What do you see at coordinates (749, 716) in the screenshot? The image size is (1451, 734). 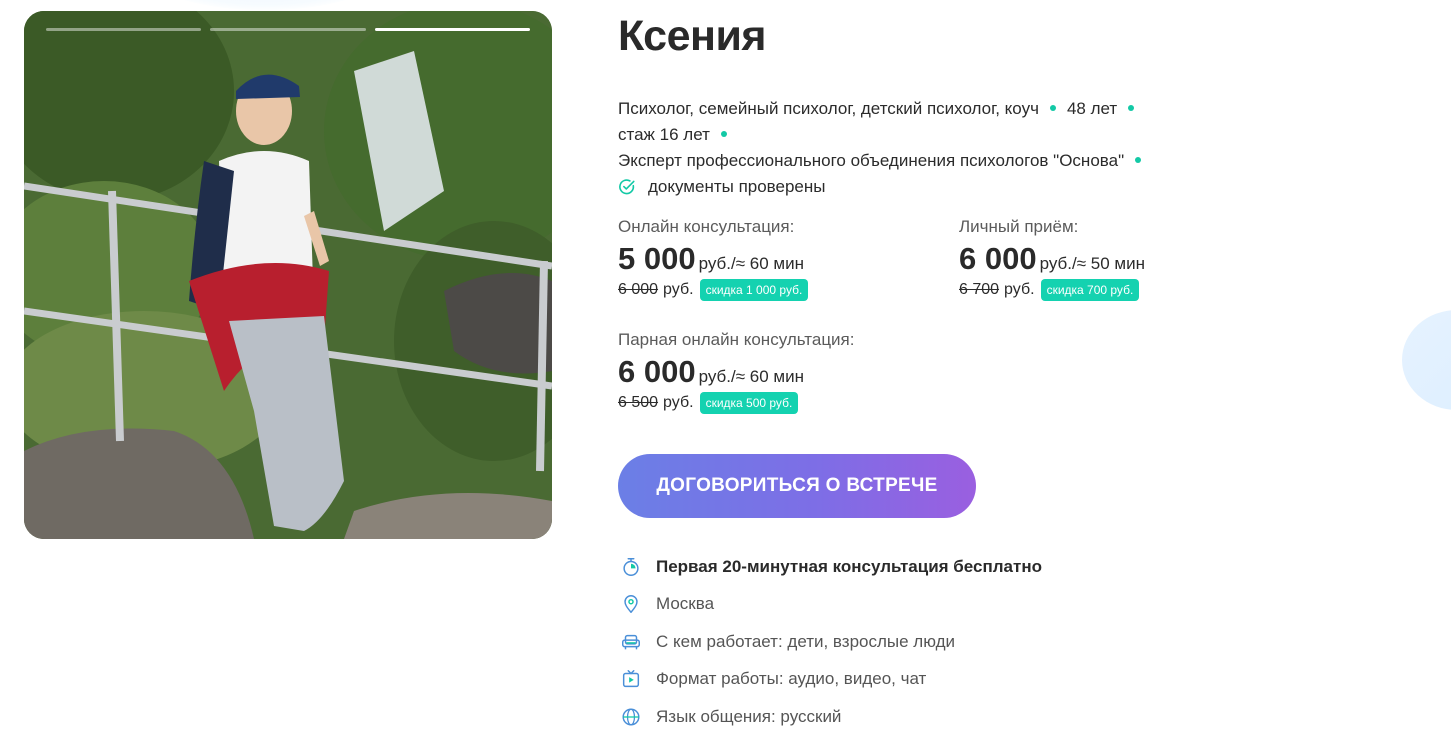 I see `feature-text: Язык общения: русский` at bounding box center [749, 716].